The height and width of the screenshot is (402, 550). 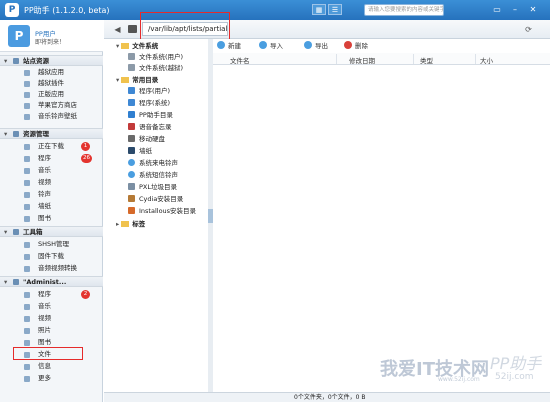 I want to click on sidebar-section-site: ▾ 站点资源, so click(x=51, y=60).